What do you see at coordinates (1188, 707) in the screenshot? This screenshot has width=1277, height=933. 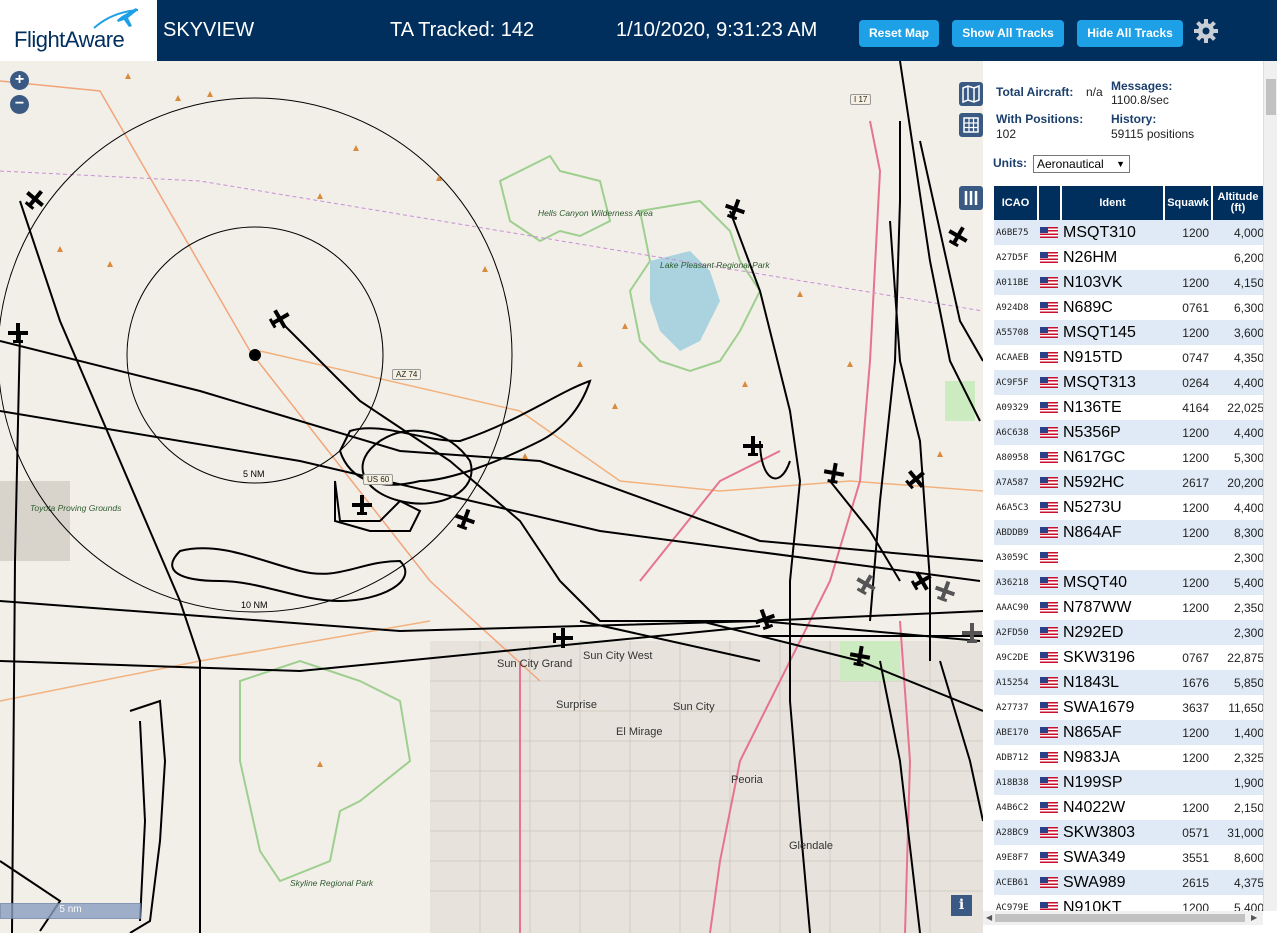 I see `cell-squawk: 3637` at bounding box center [1188, 707].